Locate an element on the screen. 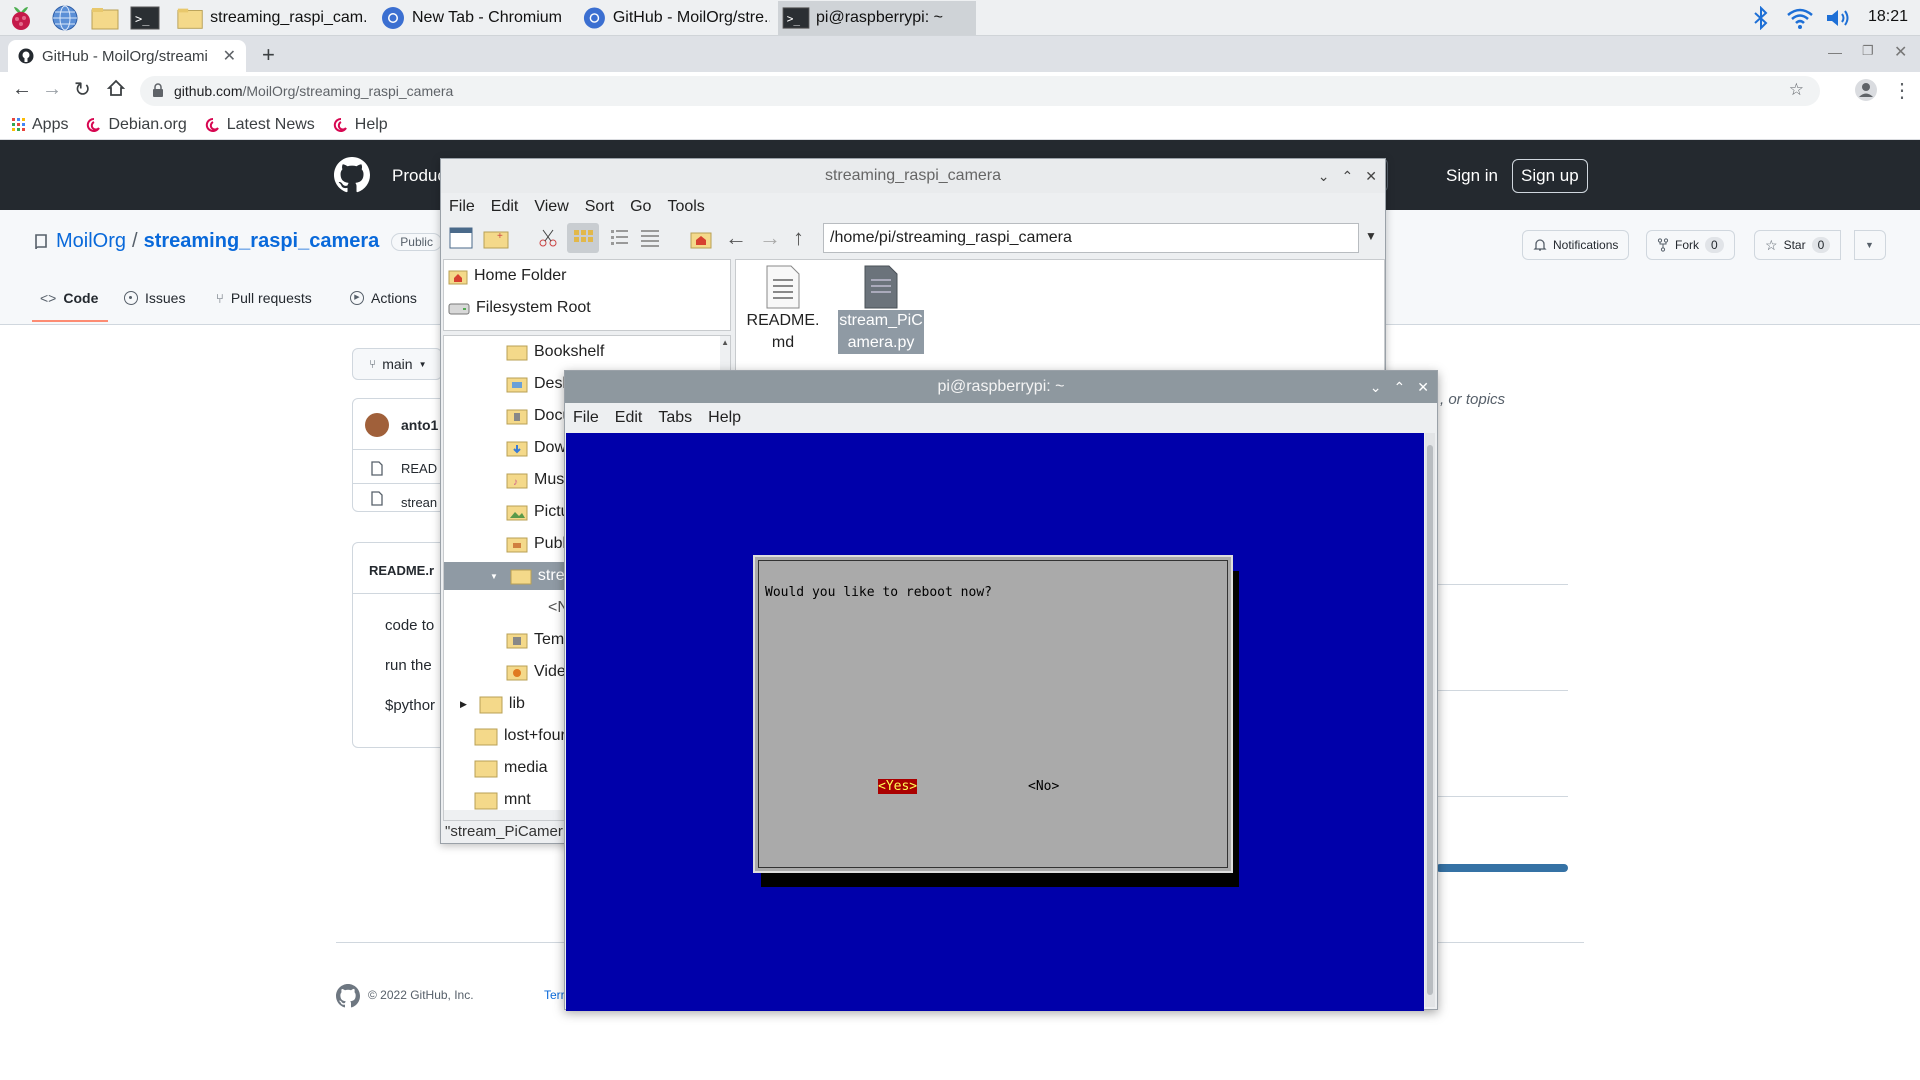  terminal-scrollbar is located at coordinates (1430, 720).